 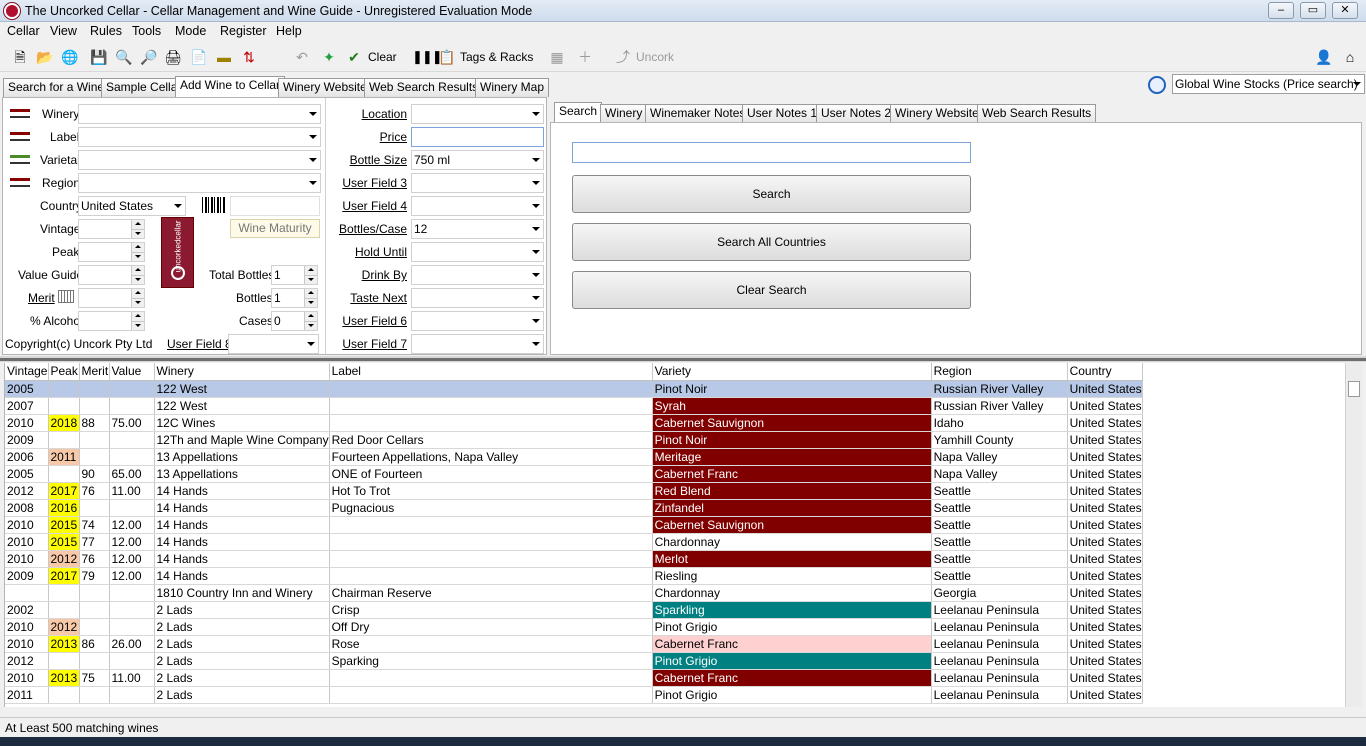 I want to click on user-field-3-label: User Field 3, so click(x=368, y=183).